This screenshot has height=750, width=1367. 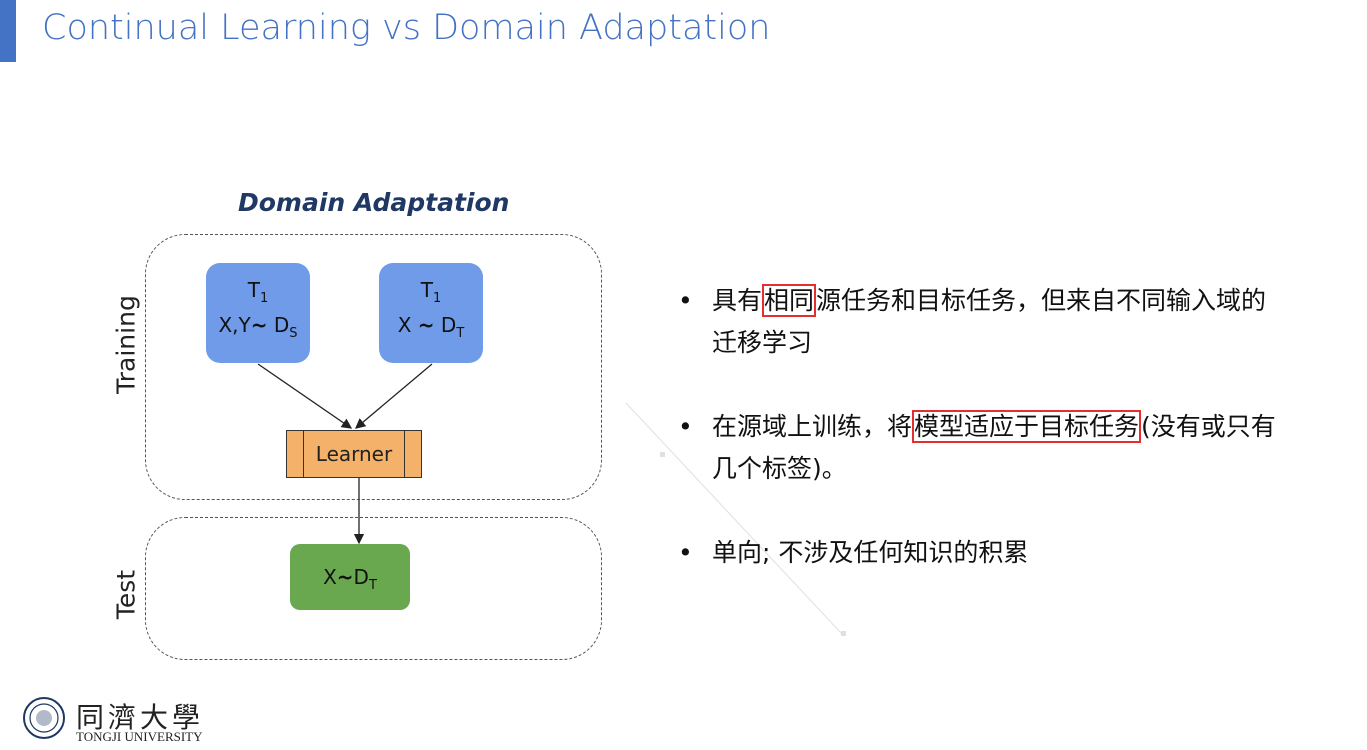 I want to click on bullet-item: • 单向; 不涉及任何知识的积累, so click(x=853, y=552).